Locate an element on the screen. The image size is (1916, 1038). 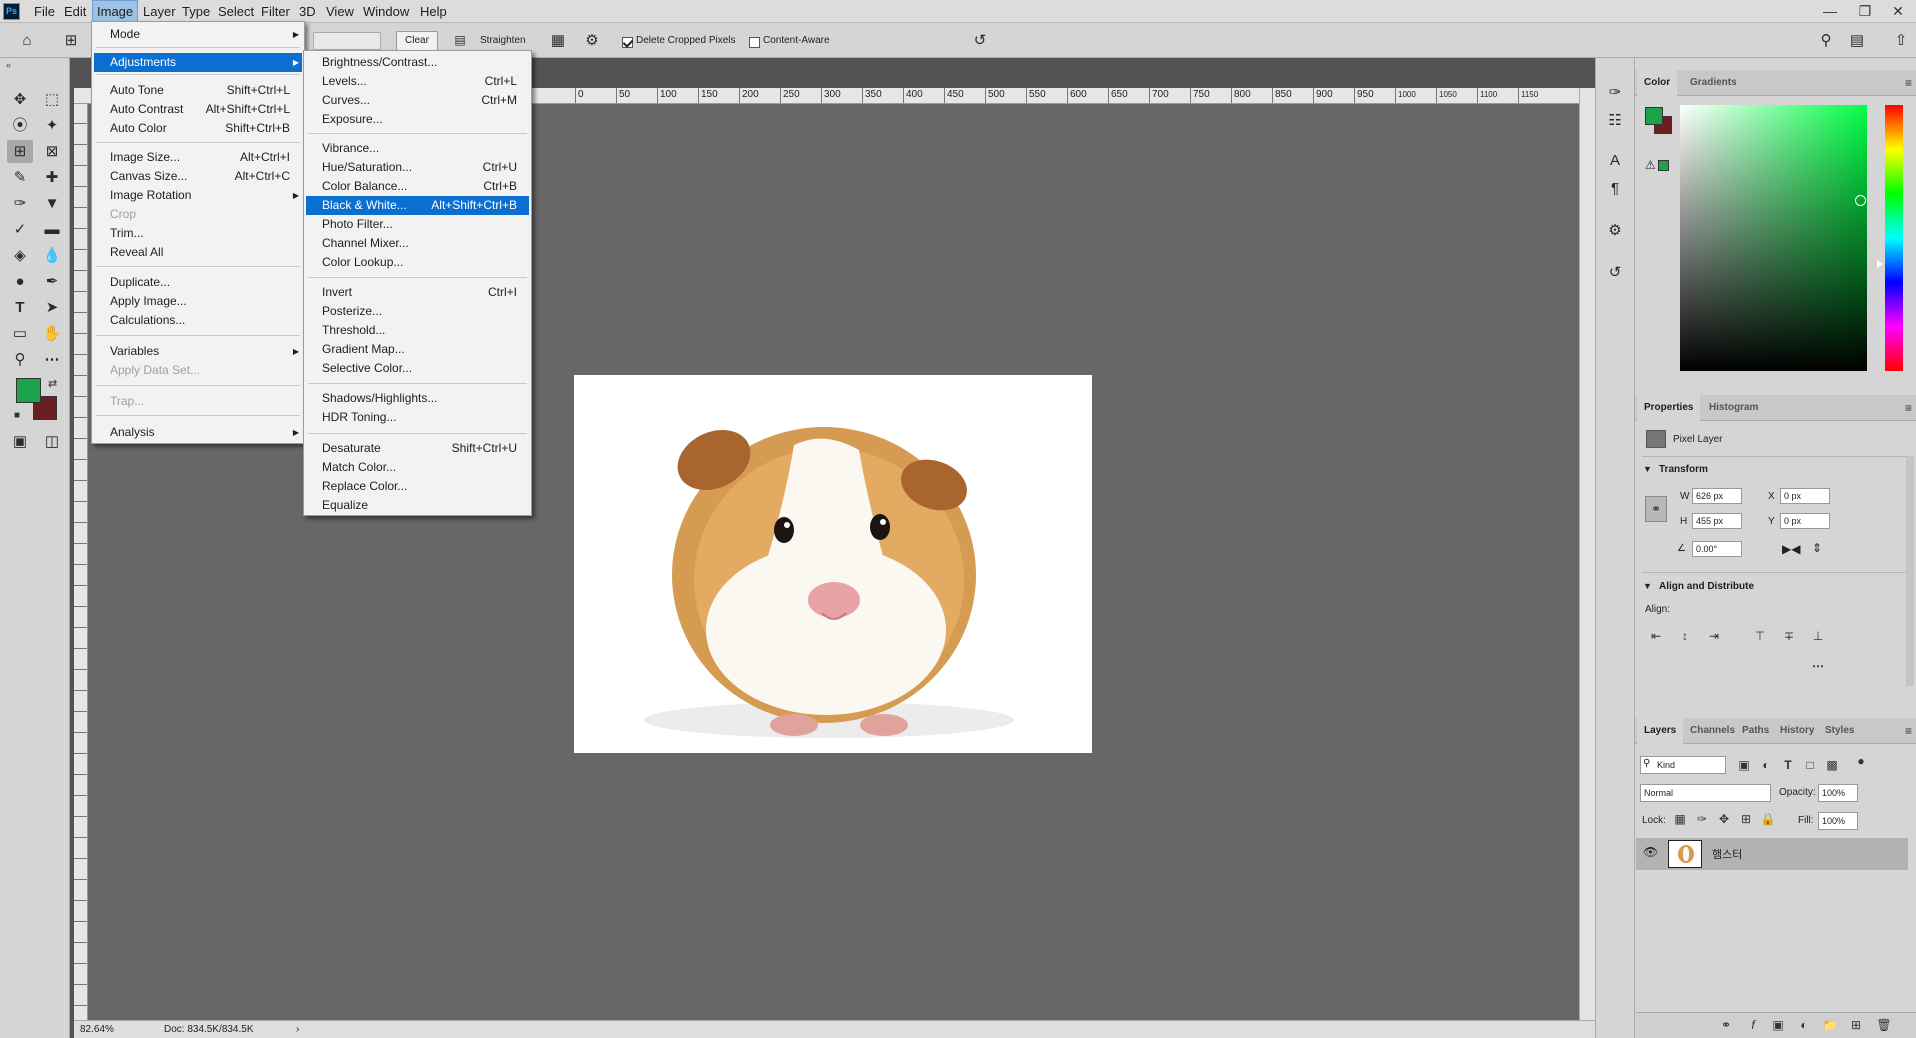
menu-item: Levels... Ctrl+L is located at coordinates (417, 81).